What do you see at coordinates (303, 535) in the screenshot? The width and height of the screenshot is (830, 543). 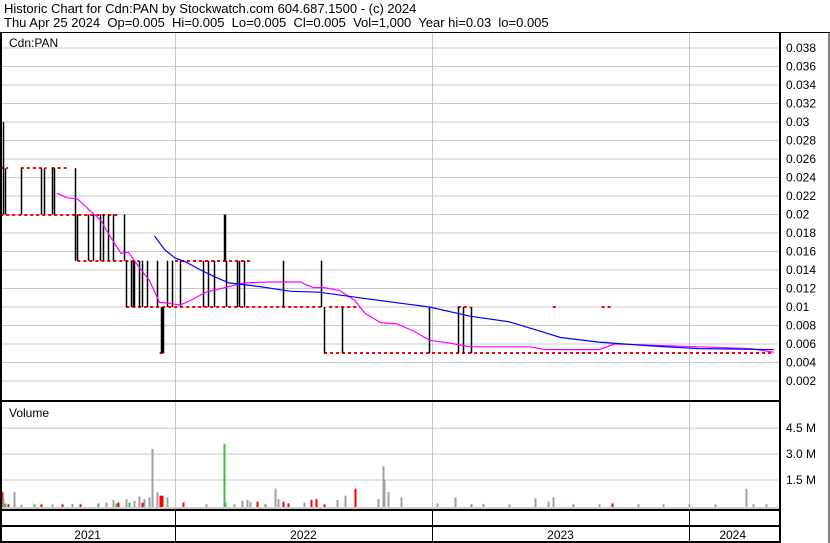 I see `year-label: 2022` at bounding box center [303, 535].